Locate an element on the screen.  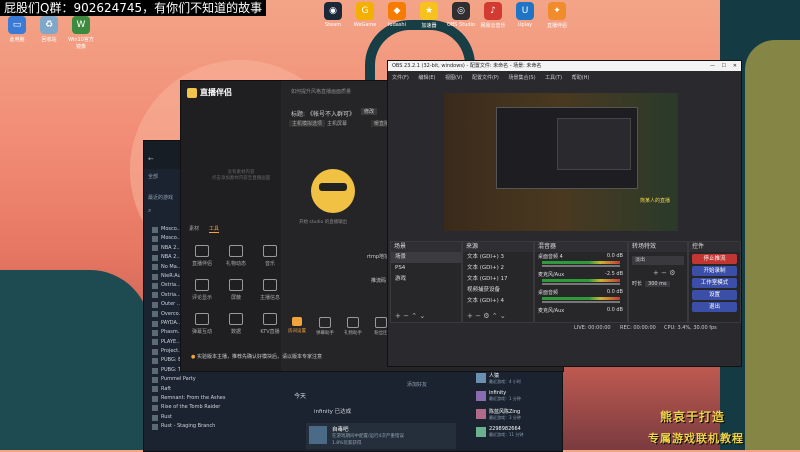
friend-row: 陈蓝风陈Zing 最近游戏：3 分钟 is located at coordinates (519, 414).